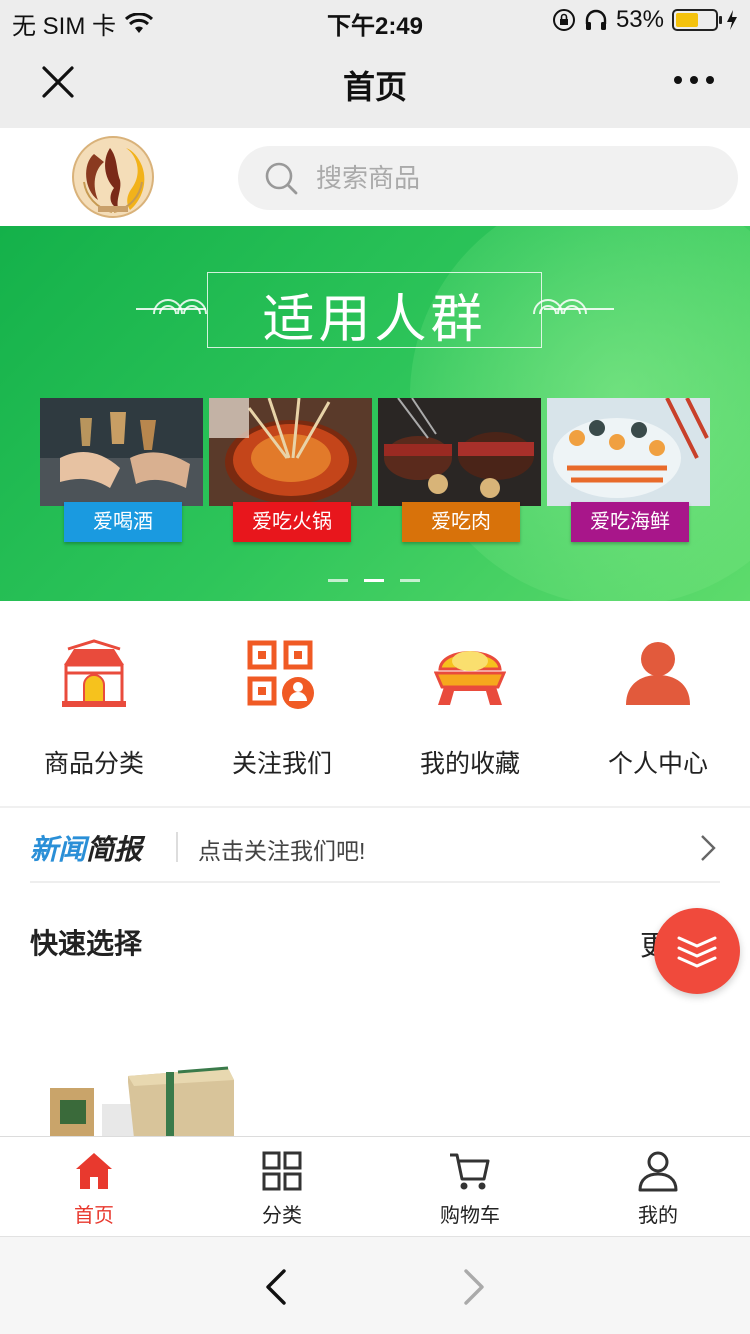 The height and width of the screenshot is (1334, 750). Describe the element at coordinates (708, 848) in the screenshot. I see `chevron-right-icon` at that location.